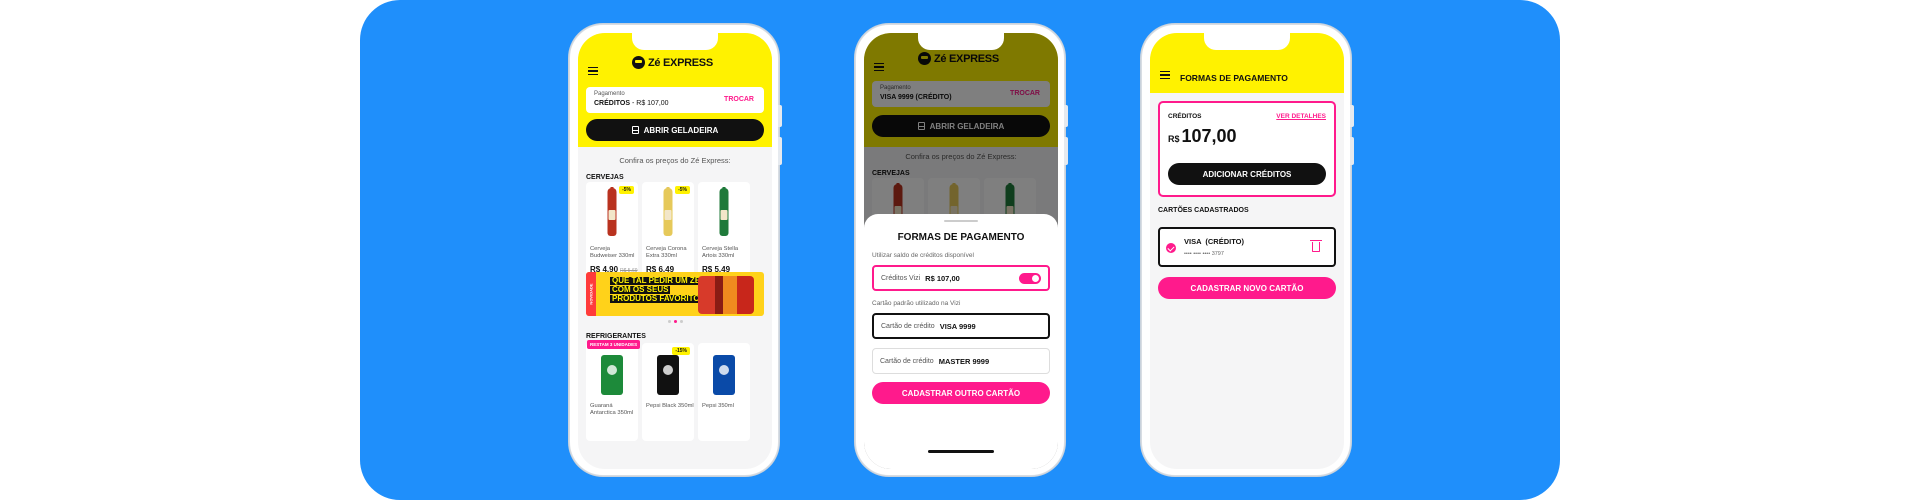  What do you see at coordinates (726, 295) in the screenshot?
I see `product-collage-image` at bounding box center [726, 295].